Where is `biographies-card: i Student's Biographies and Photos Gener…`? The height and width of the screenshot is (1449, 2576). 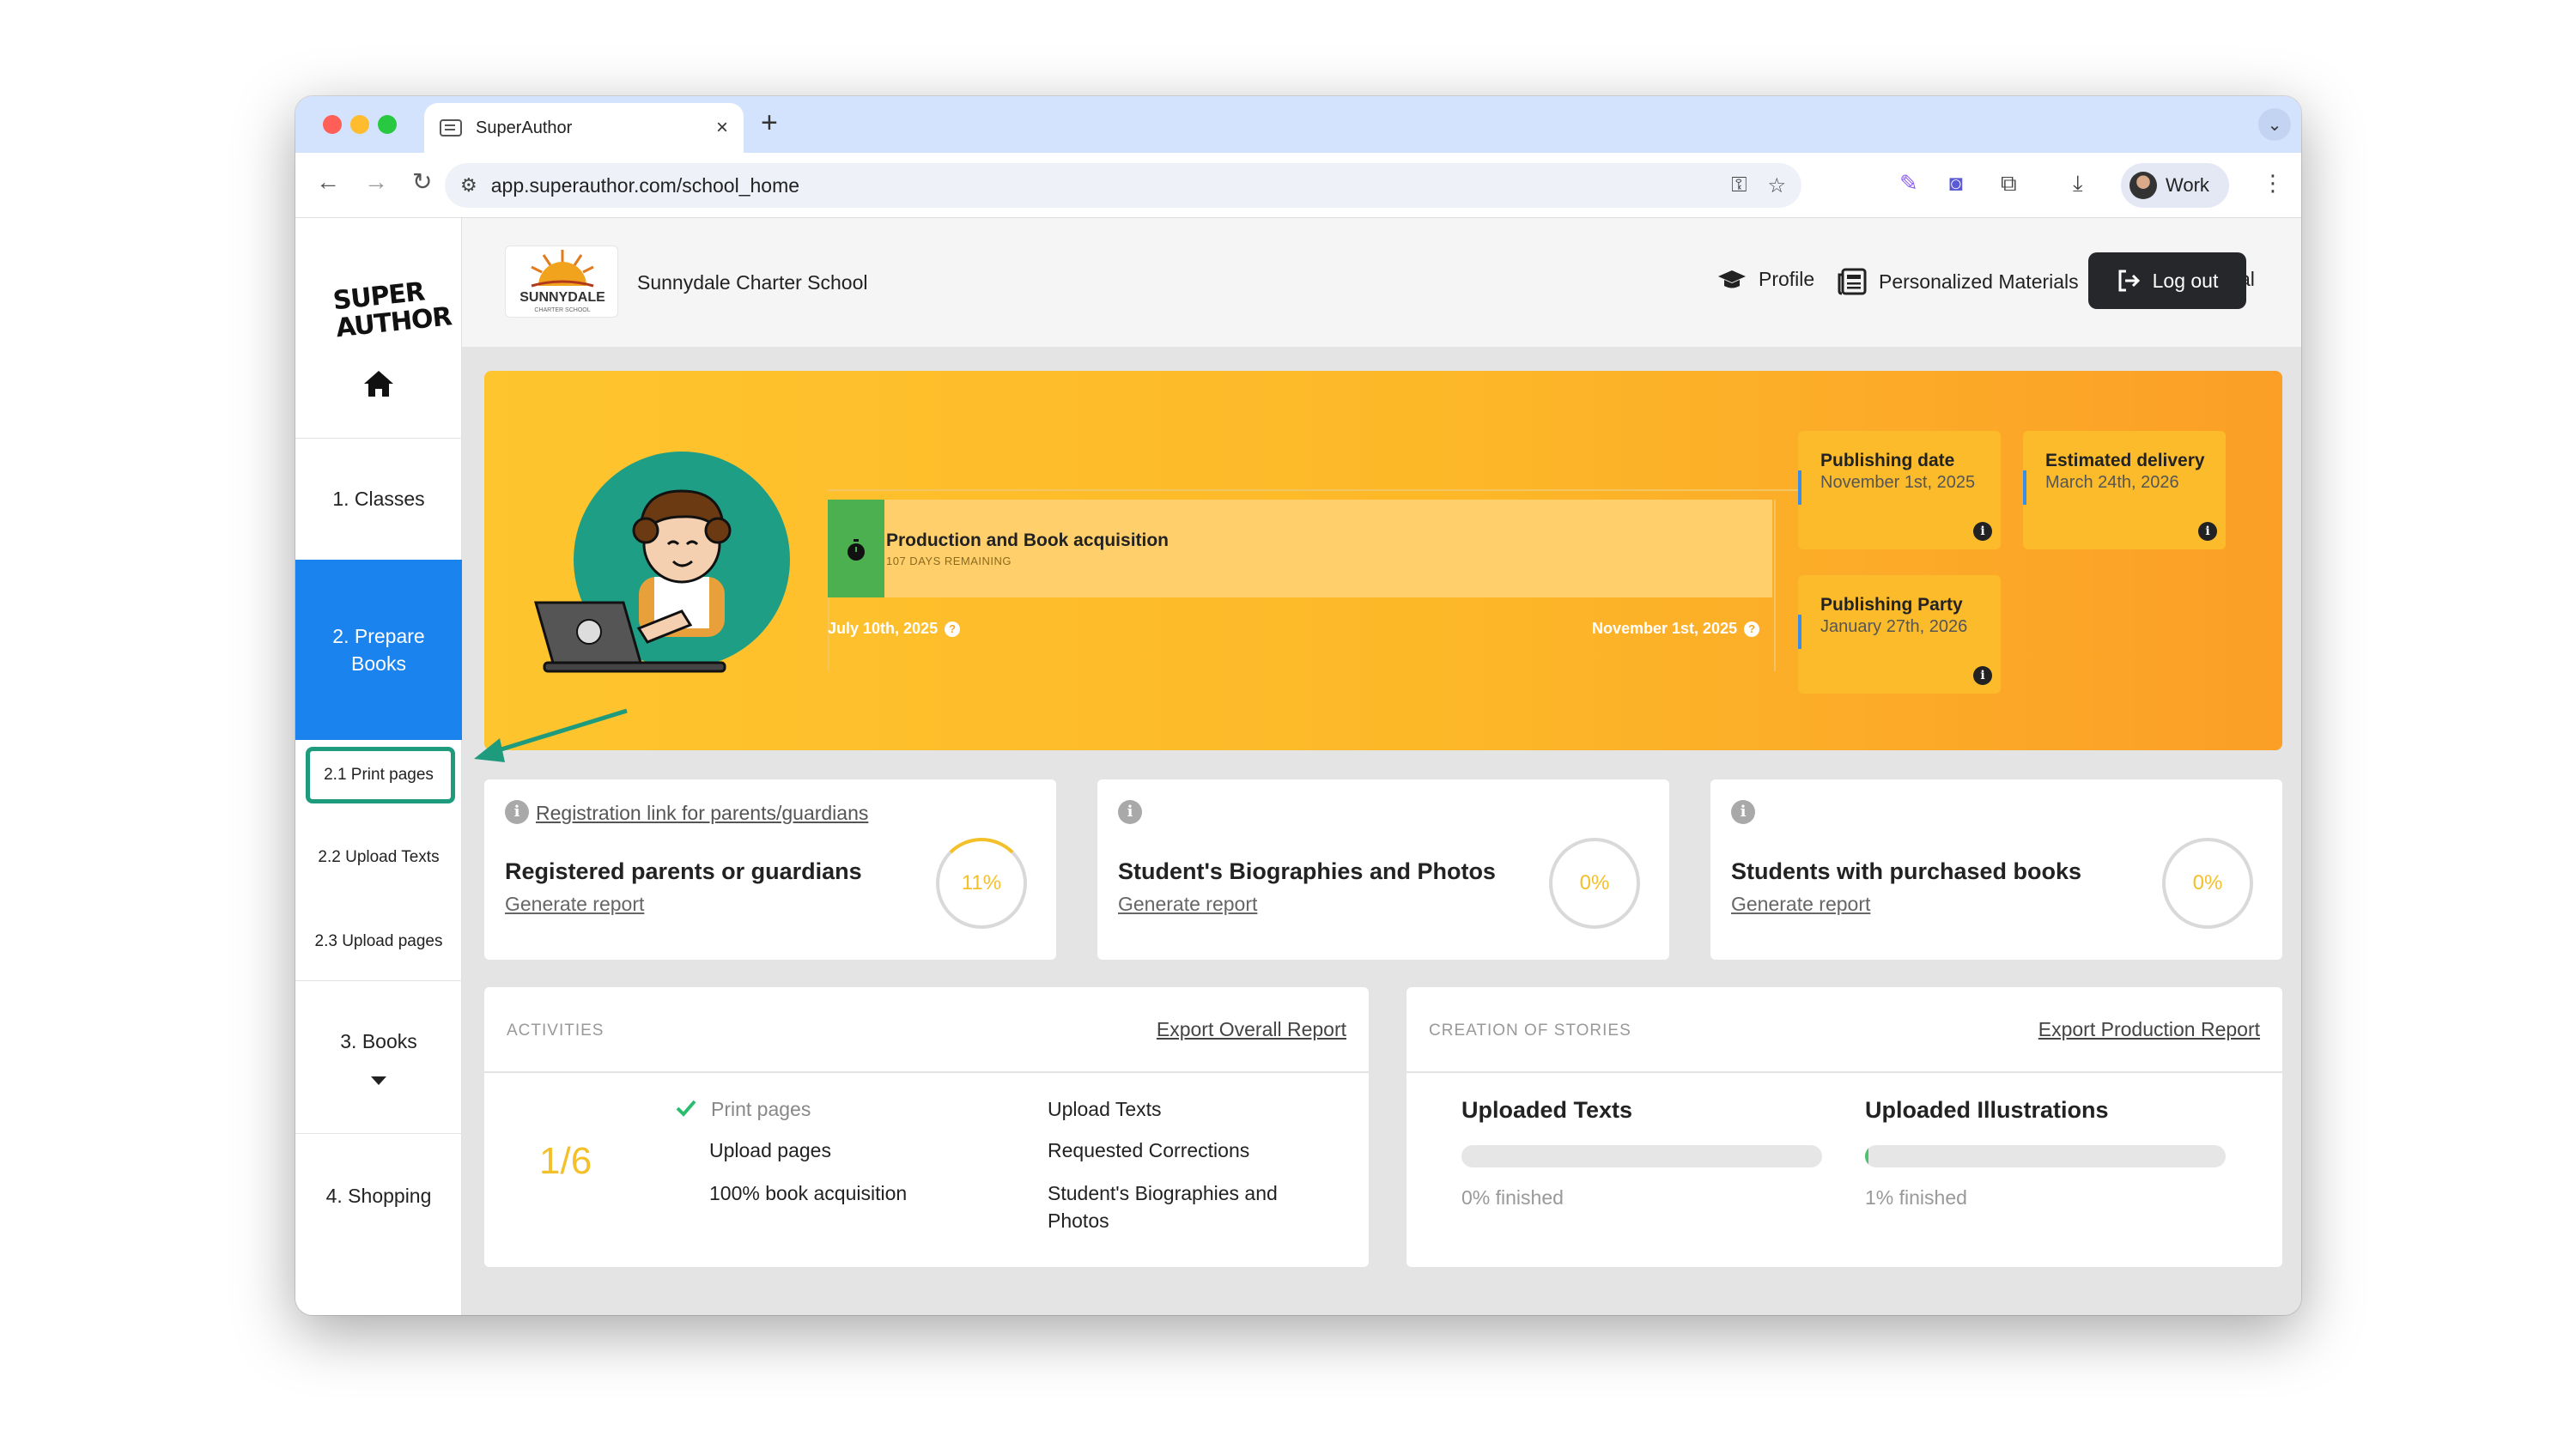
biographies-card: i Student's Biographies and Photos Gener… is located at coordinates (1383, 869).